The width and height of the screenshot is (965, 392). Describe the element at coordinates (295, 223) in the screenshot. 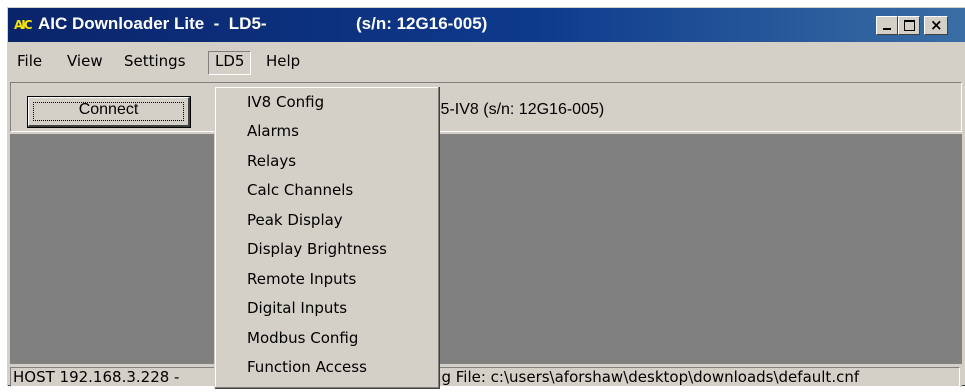

I see `menu-item-peak-display: Peak Display` at that location.